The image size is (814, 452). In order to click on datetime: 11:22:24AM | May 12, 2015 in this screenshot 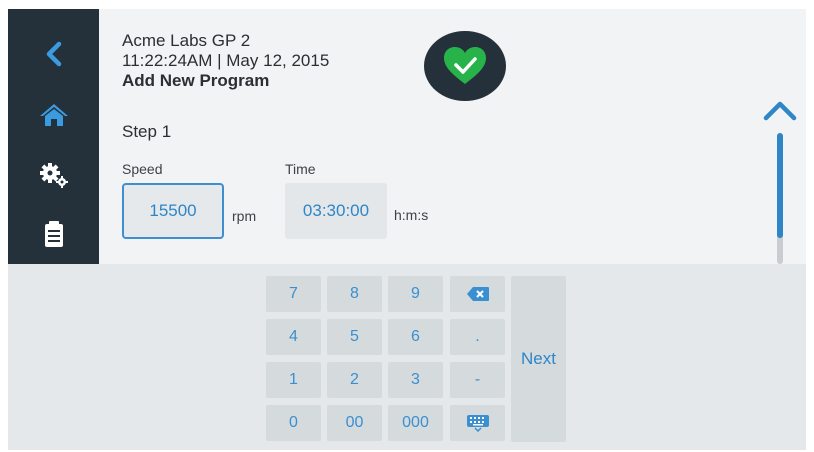, I will do `click(226, 60)`.